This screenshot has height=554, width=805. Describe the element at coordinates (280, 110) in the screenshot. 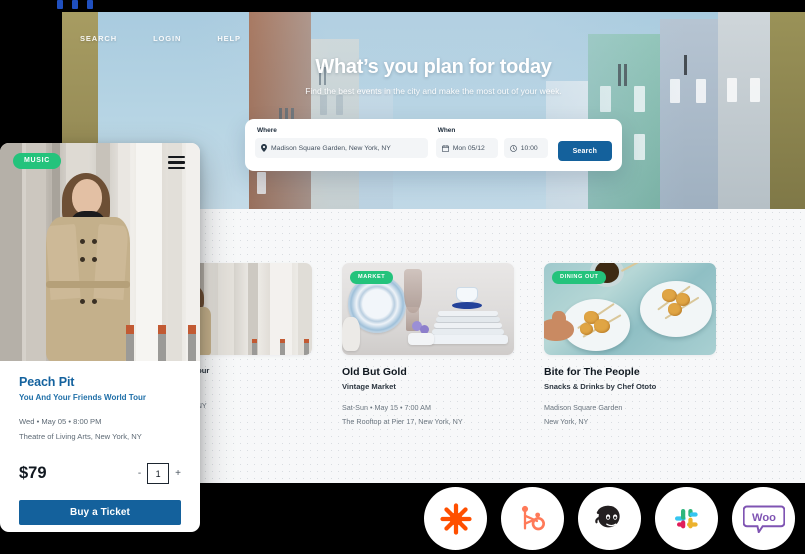

I see `building-brick-left` at that location.